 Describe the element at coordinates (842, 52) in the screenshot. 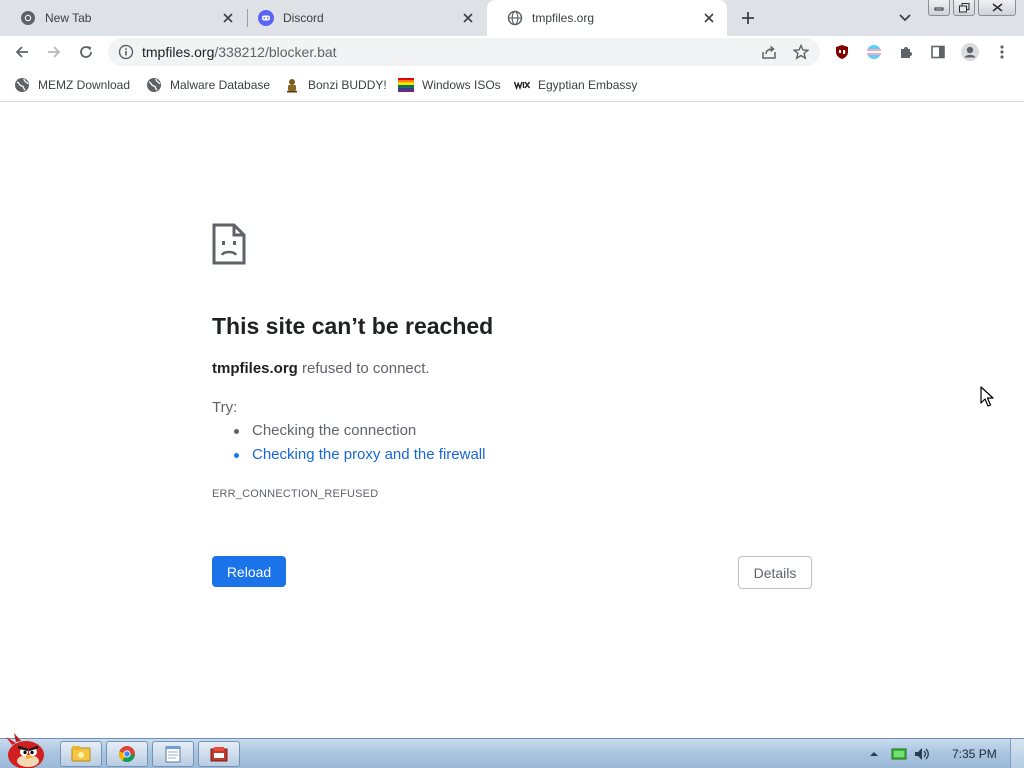

I see `ublock-extension-icon` at that location.